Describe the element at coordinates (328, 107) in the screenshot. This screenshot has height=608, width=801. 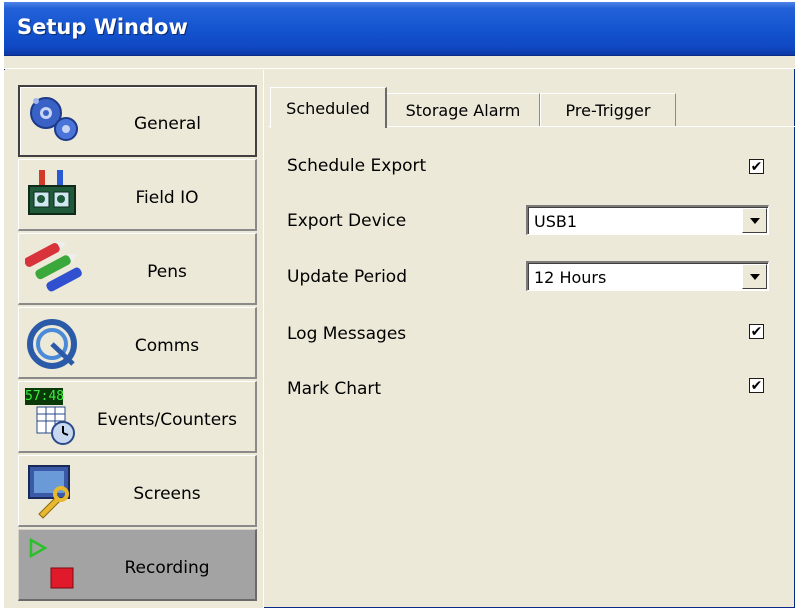
I see `tab-scheduled: Scheduled` at that location.